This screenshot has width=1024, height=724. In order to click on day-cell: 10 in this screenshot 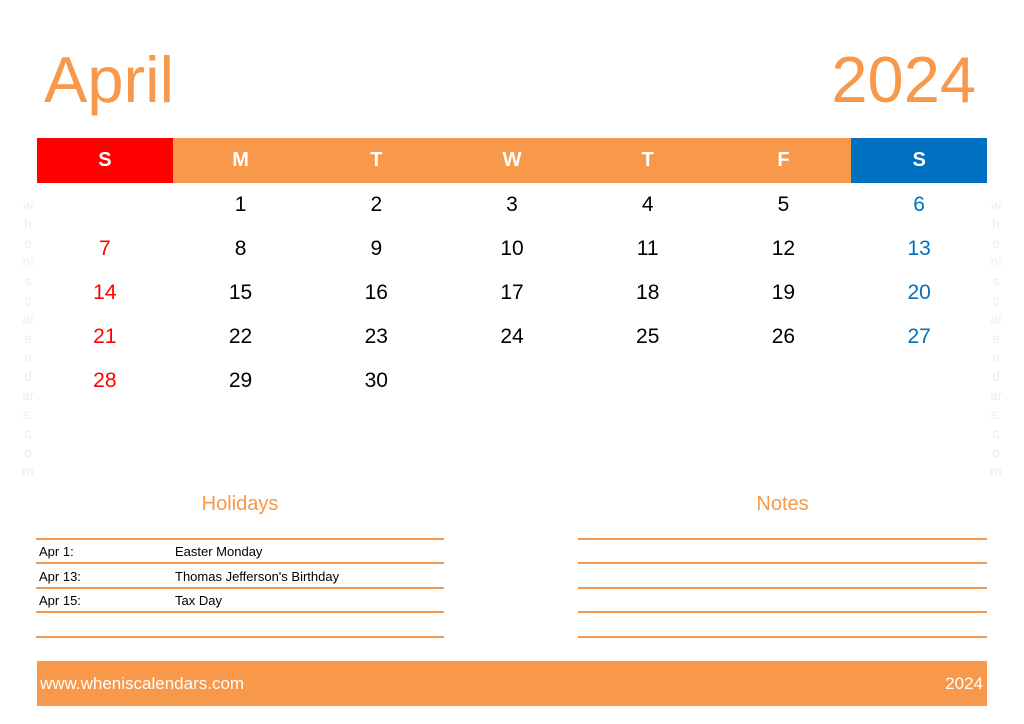, I will do `click(512, 248)`.